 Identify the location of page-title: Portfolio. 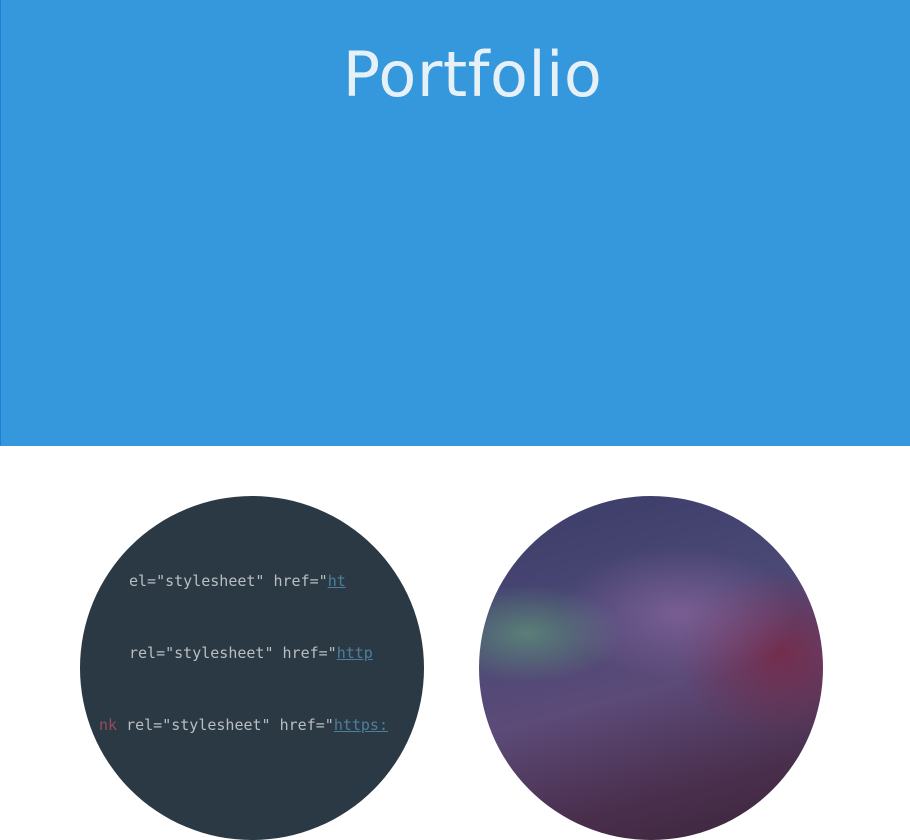
(472, 74).